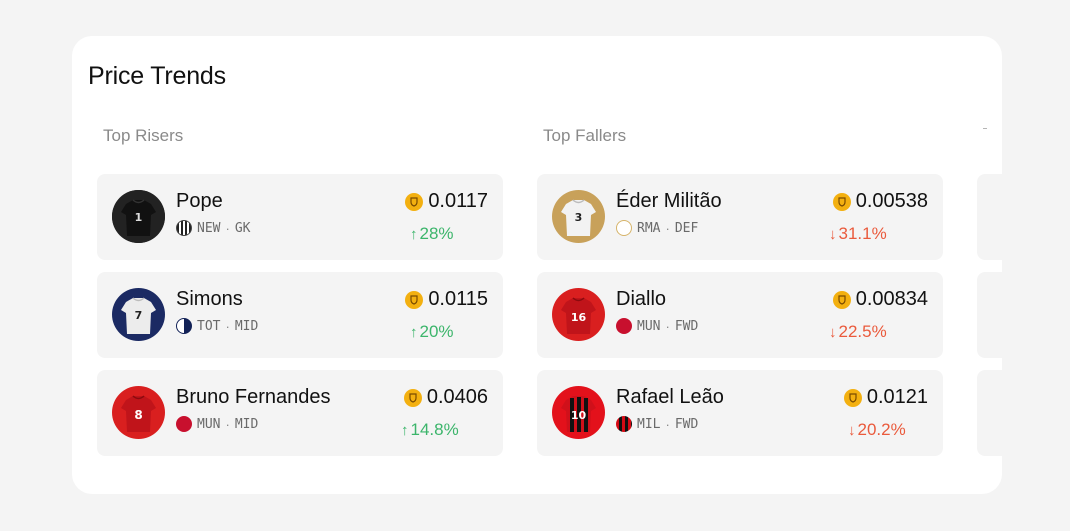 Image resolution: width=1070 pixels, height=531 pixels. I want to click on player-price: 0.0115, so click(446, 299).